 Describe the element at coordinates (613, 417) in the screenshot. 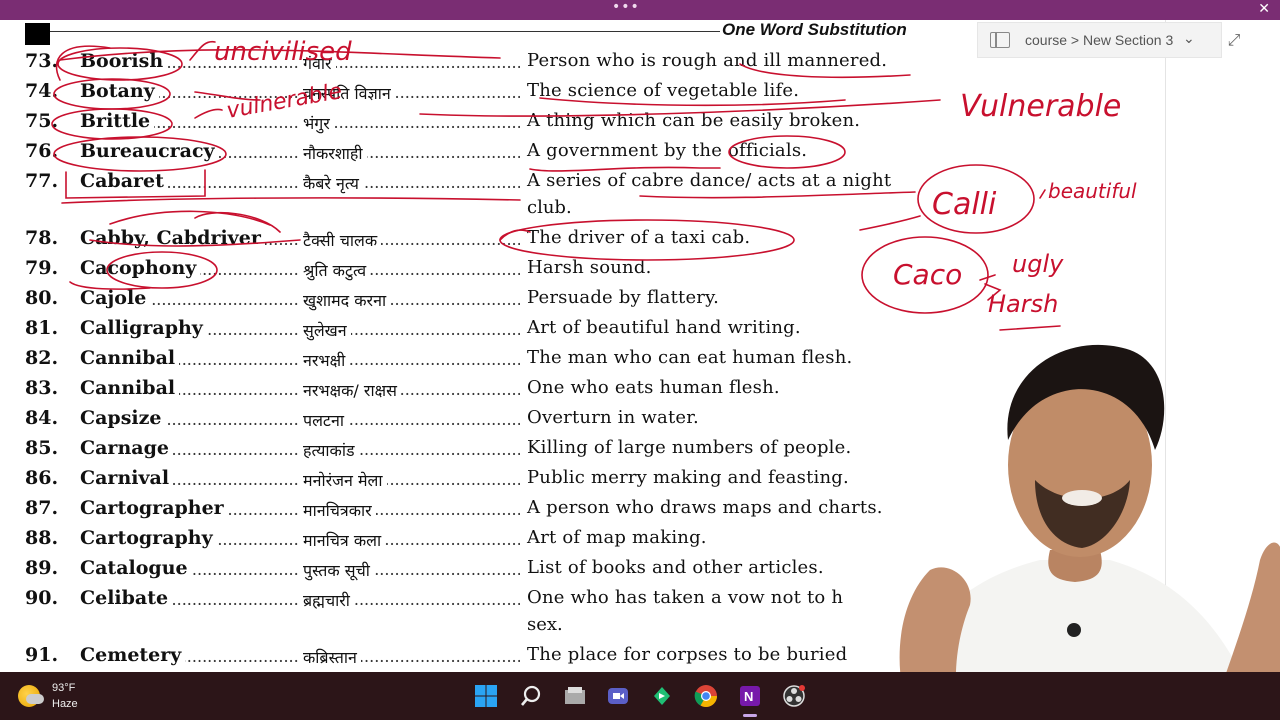

I see `entry-meaning: Overturn in water.` at that location.